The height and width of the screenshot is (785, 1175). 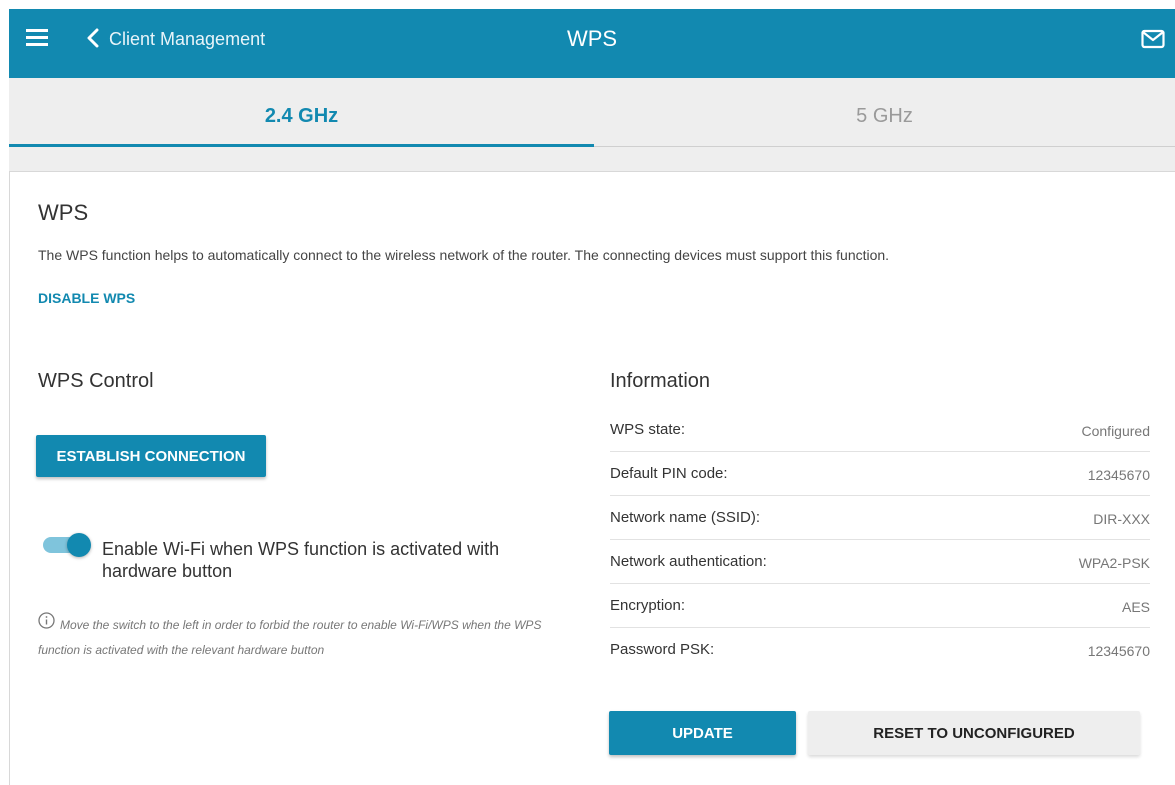 What do you see at coordinates (648, 429) in the screenshot?
I see `info-label: WPS state:` at bounding box center [648, 429].